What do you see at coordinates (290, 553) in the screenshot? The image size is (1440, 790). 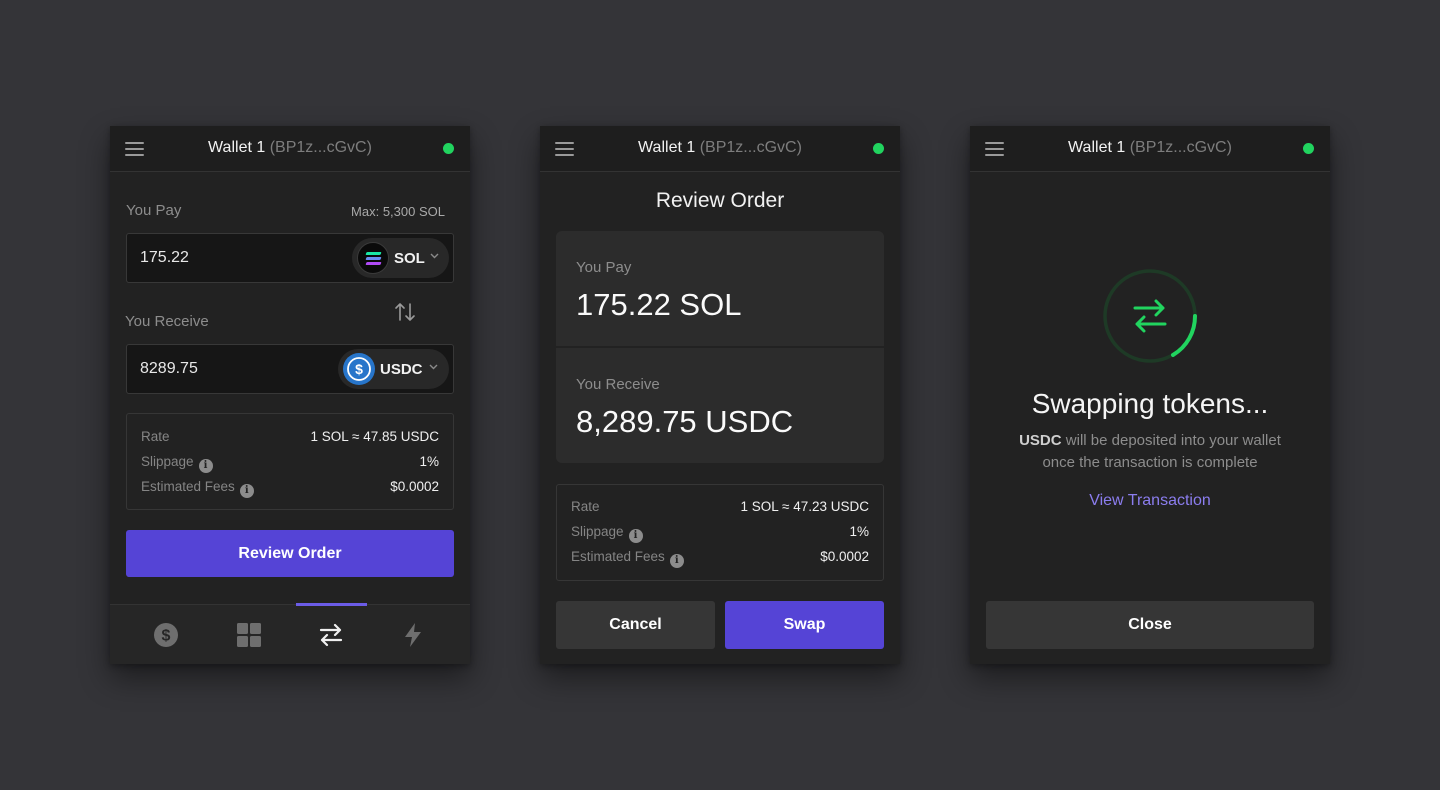 I see `review-order-button: Review Order` at bounding box center [290, 553].